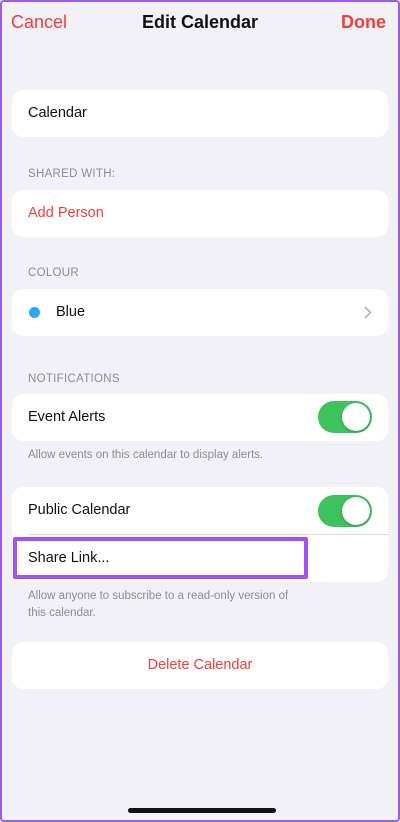 This screenshot has width=400, height=822. What do you see at coordinates (79, 510) in the screenshot?
I see `public-calendar-label: Public Calendar` at bounding box center [79, 510].